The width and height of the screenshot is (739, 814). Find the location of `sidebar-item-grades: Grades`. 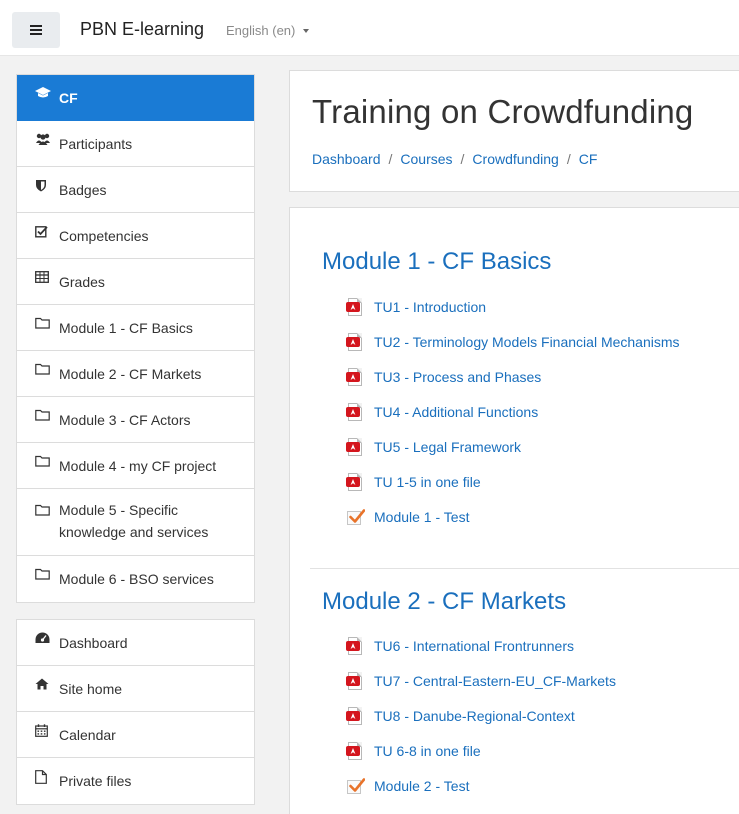

sidebar-item-grades: Grades is located at coordinates (135, 282).